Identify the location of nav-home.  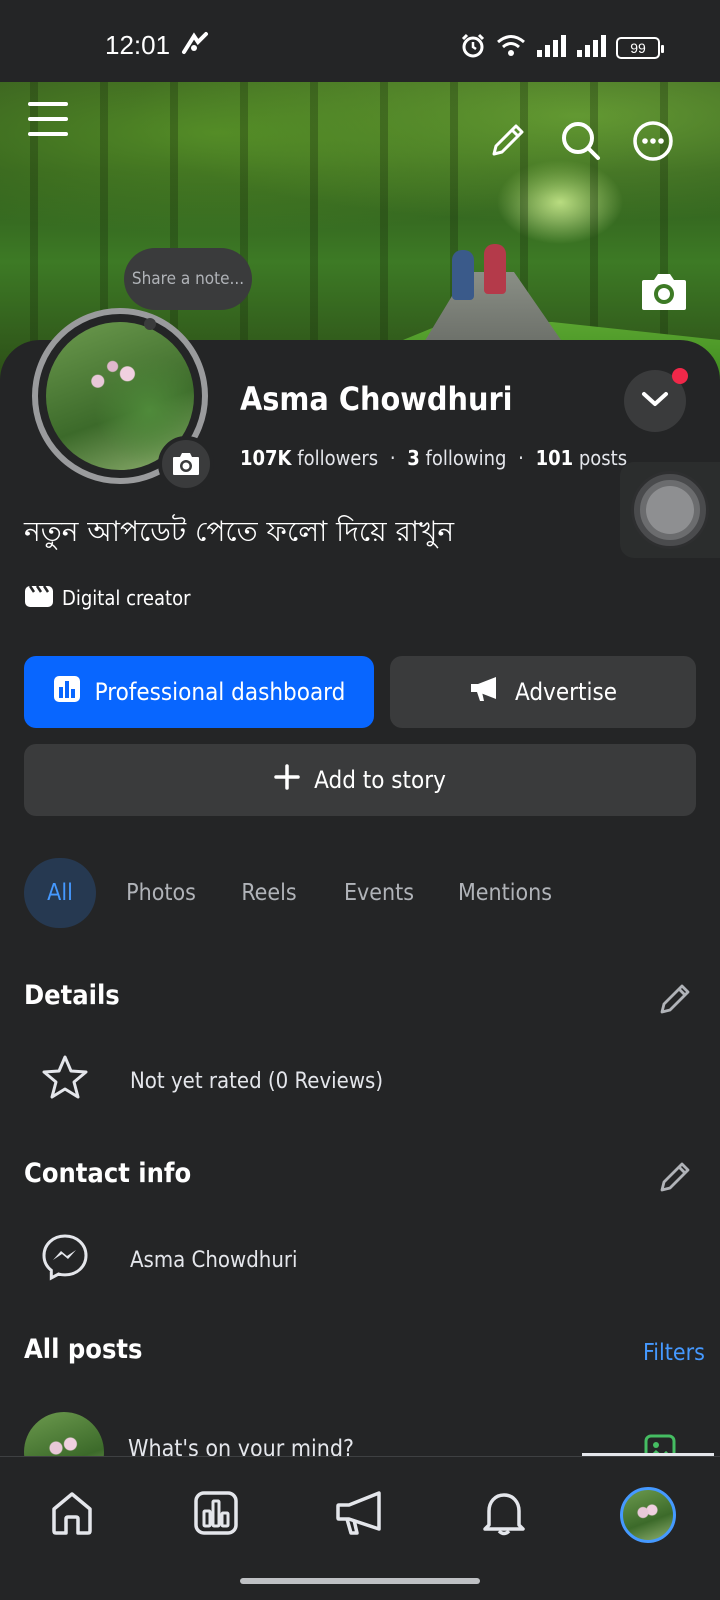
(72, 1515).